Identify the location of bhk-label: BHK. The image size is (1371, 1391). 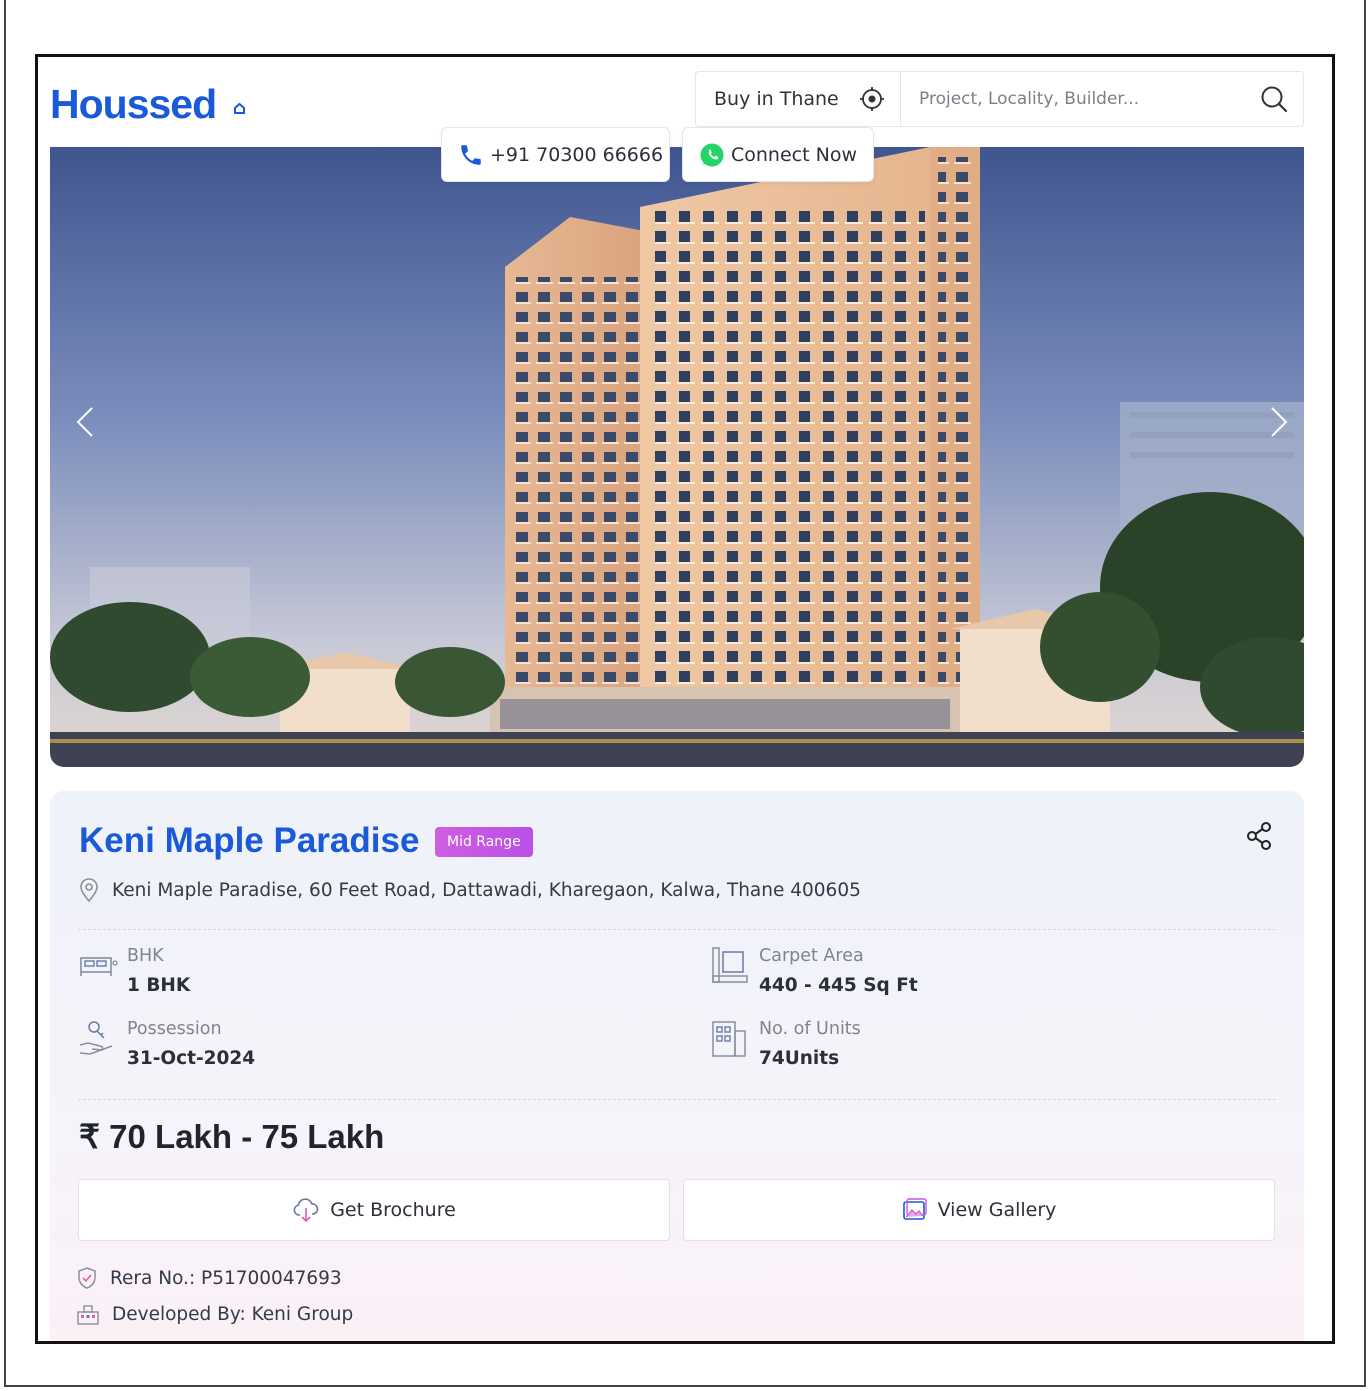
(145, 956).